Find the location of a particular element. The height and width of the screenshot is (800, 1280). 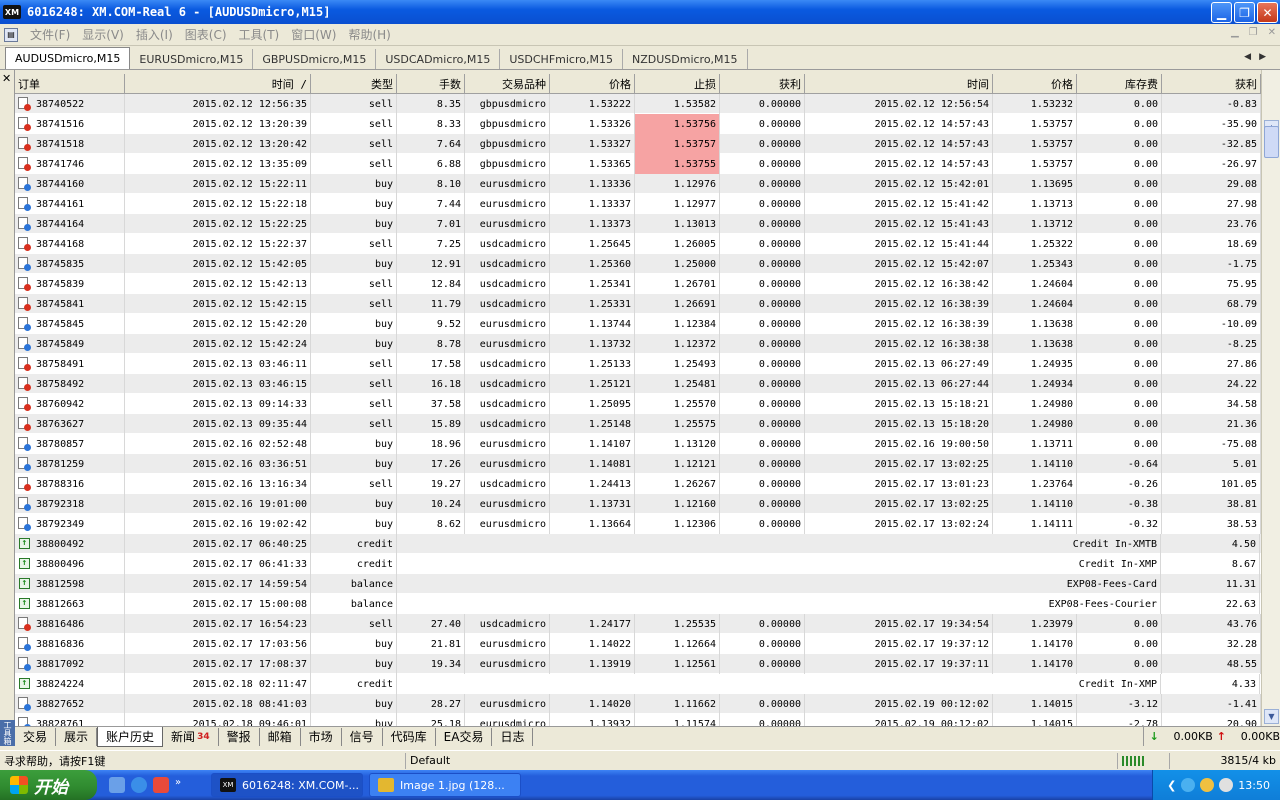

tab-experts: EA交易 is located at coordinates (464, 736).